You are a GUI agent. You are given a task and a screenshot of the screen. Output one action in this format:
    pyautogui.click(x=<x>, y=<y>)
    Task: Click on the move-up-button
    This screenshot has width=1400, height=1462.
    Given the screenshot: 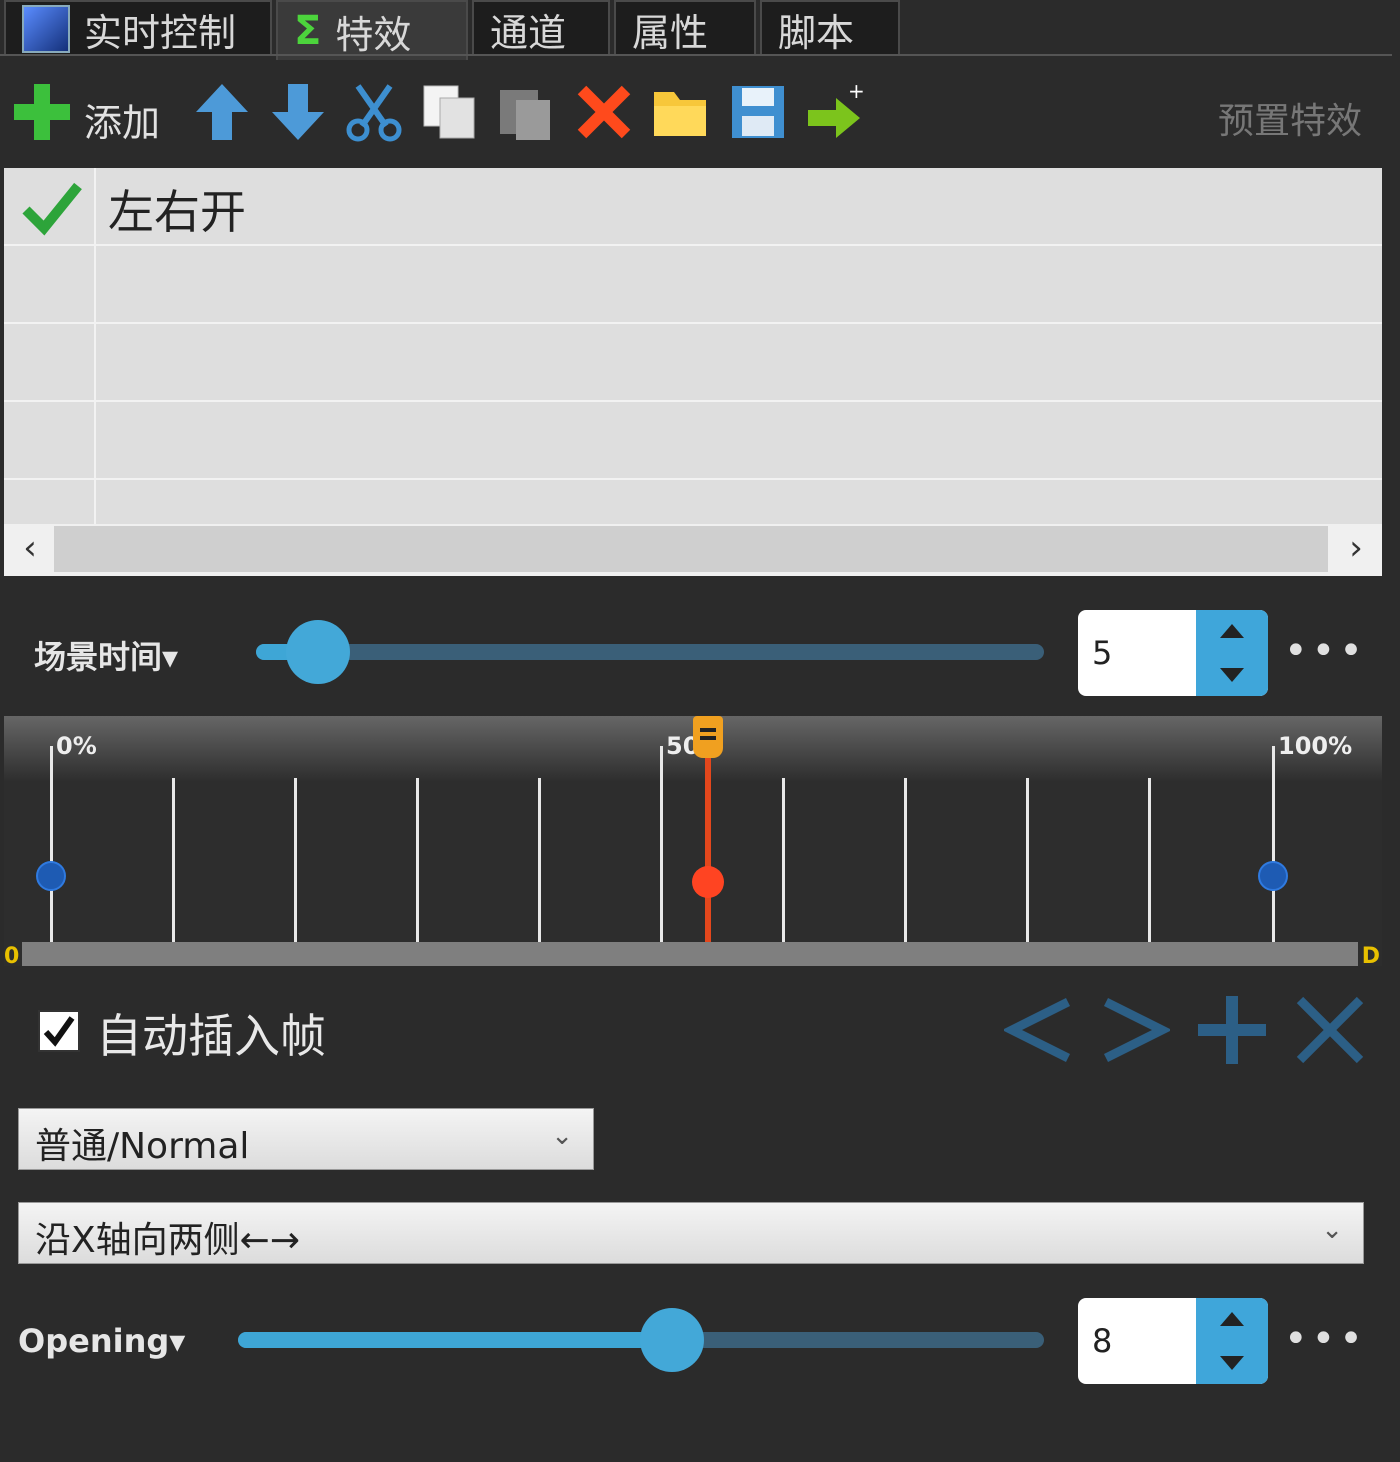 What is the action you would take?
    pyautogui.click(x=222, y=112)
    